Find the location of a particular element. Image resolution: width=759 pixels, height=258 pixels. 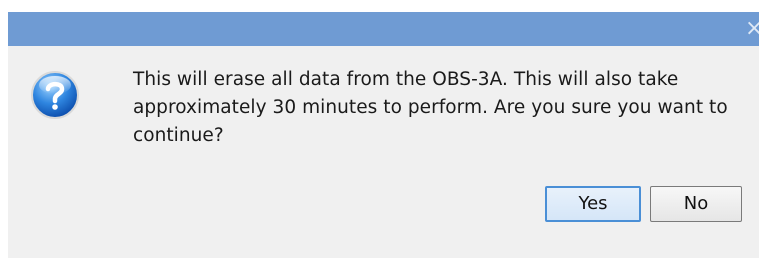

no-button: No is located at coordinates (696, 204).